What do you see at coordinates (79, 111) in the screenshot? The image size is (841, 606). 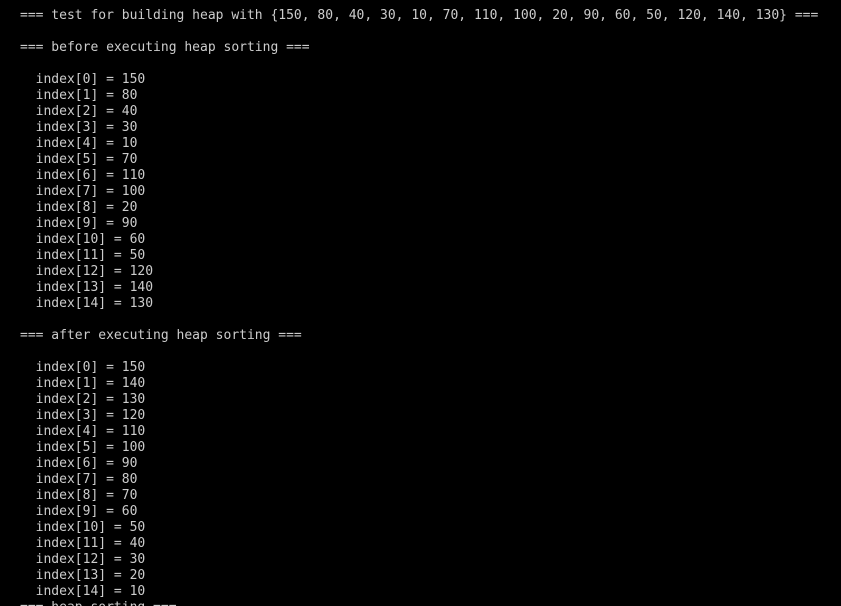 I see `before-index-line: index[2] = 40` at bounding box center [79, 111].